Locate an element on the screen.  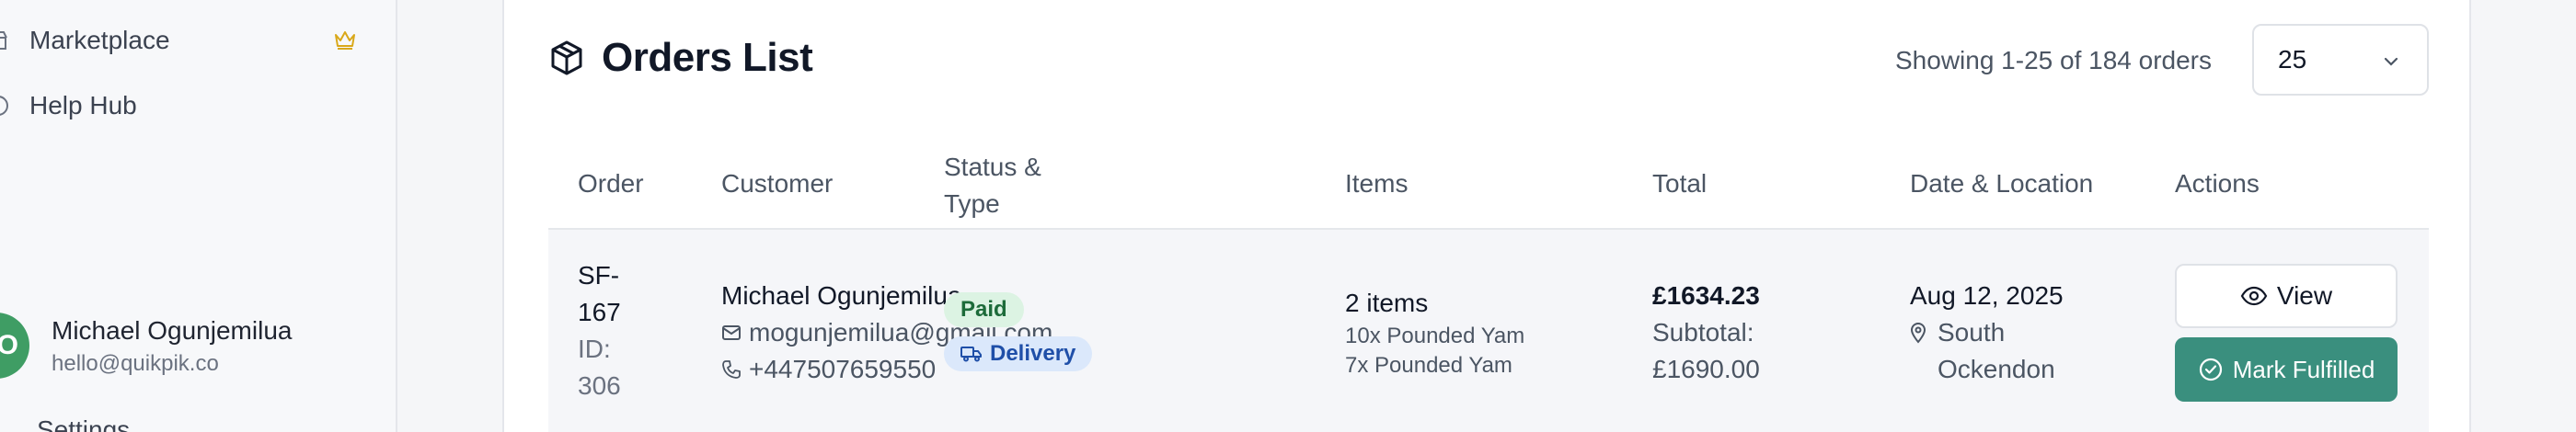
user-email: hello@quikpik.co is located at coordinates (135, 363).